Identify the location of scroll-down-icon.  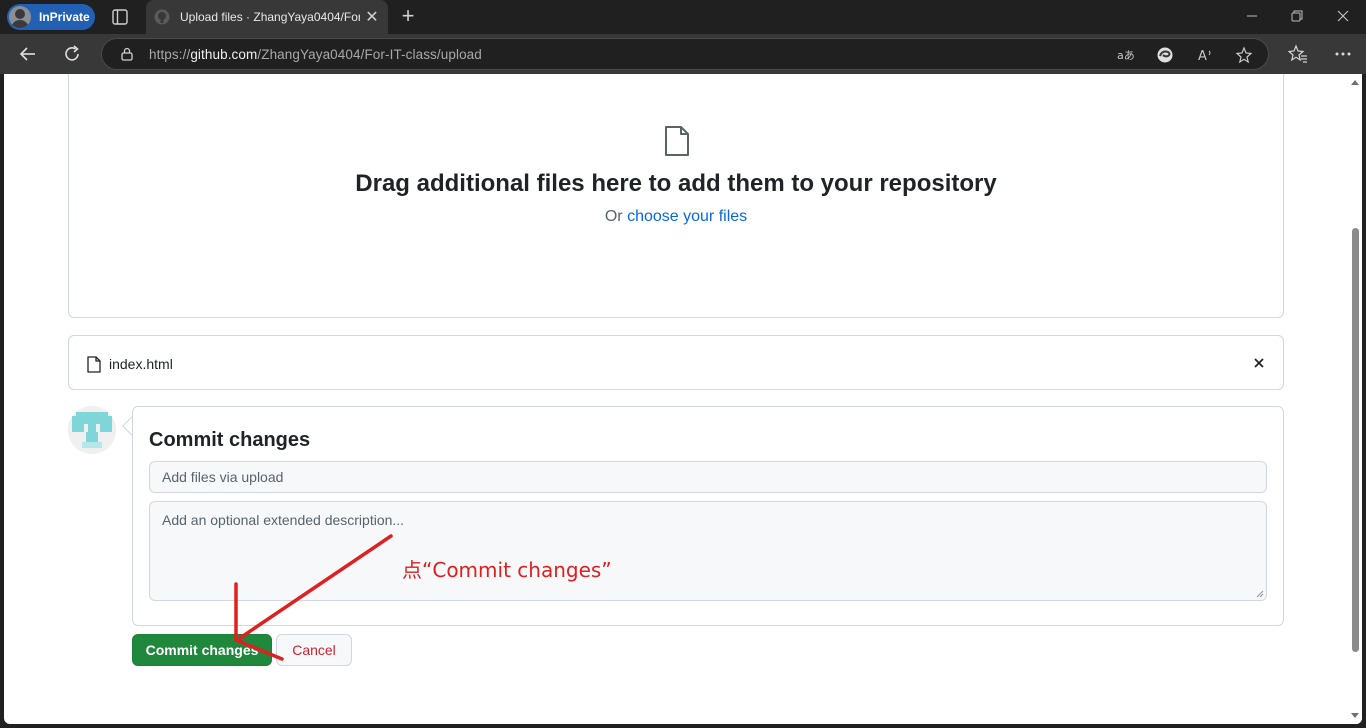
(1355, 715).